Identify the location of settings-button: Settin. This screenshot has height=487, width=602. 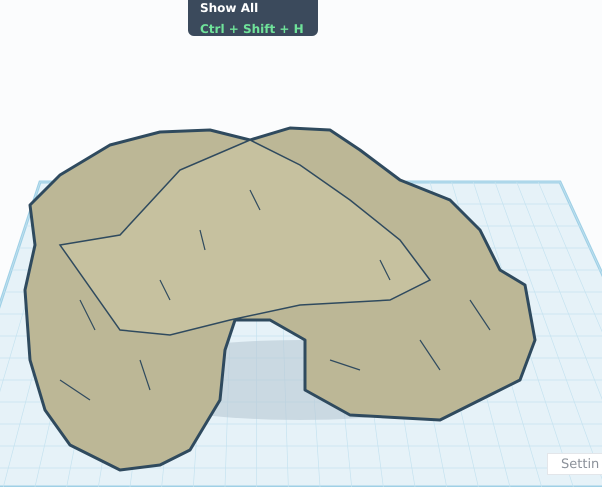
(574, 464).